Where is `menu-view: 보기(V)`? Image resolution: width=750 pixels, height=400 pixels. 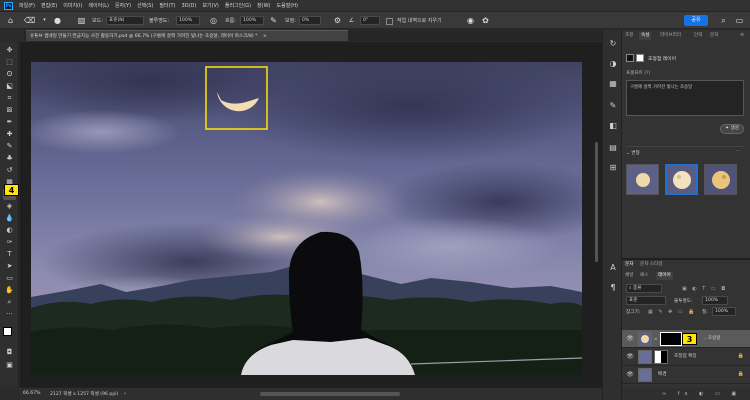 menu-view: 보기(V) is located at coordinates (210, 5).